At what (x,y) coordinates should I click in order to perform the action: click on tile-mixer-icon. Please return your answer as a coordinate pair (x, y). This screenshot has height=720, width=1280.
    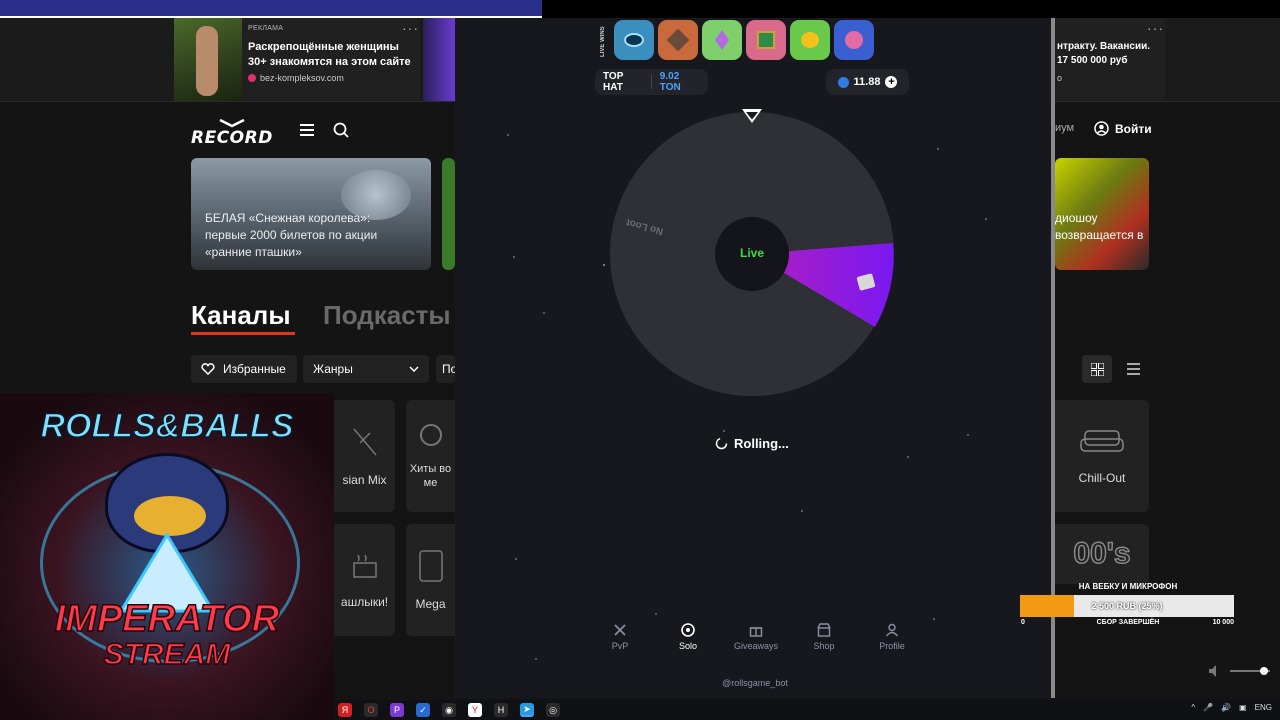
    Looking at the image, I should click on (430, 566).